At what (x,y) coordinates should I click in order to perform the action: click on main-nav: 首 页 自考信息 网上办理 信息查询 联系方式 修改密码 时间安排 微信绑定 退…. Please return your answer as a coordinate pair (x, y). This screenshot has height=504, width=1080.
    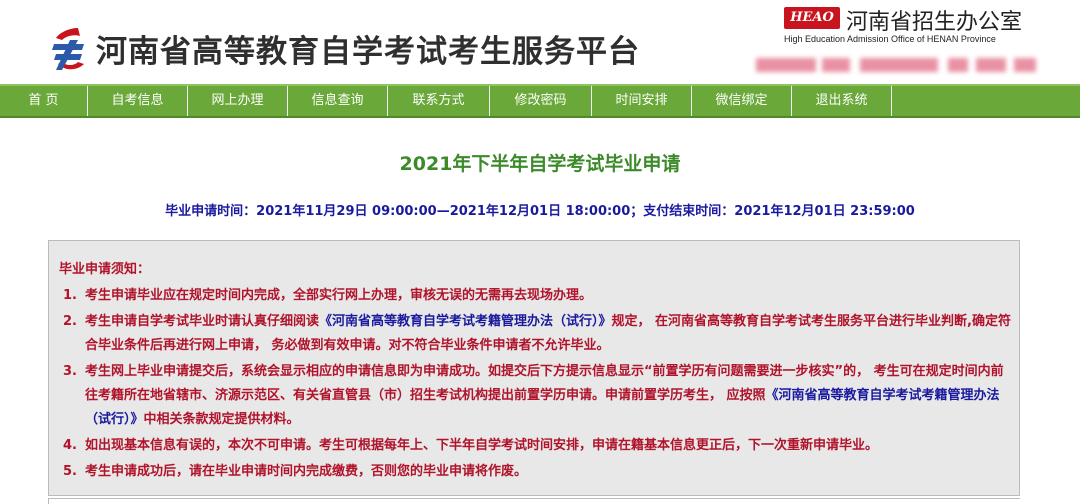
    Looking at the image, I should click on (540, 101).